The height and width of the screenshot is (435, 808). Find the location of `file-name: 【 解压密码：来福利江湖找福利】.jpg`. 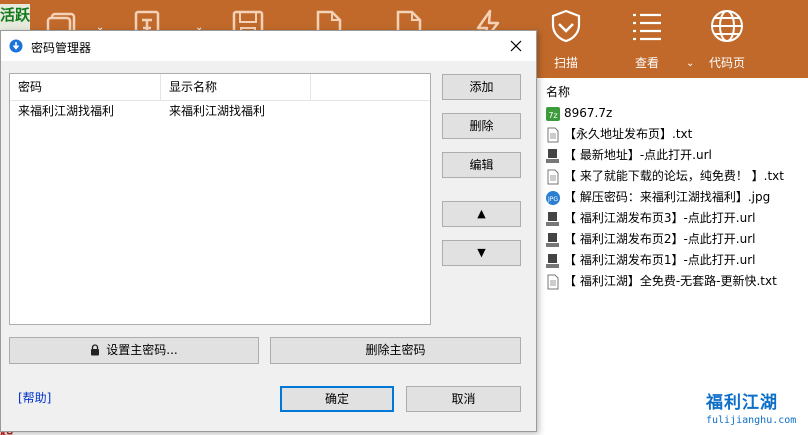

file-name: 【 解压密码：来福利江湖找福利】.jpg is located at coordinates (667, 197).